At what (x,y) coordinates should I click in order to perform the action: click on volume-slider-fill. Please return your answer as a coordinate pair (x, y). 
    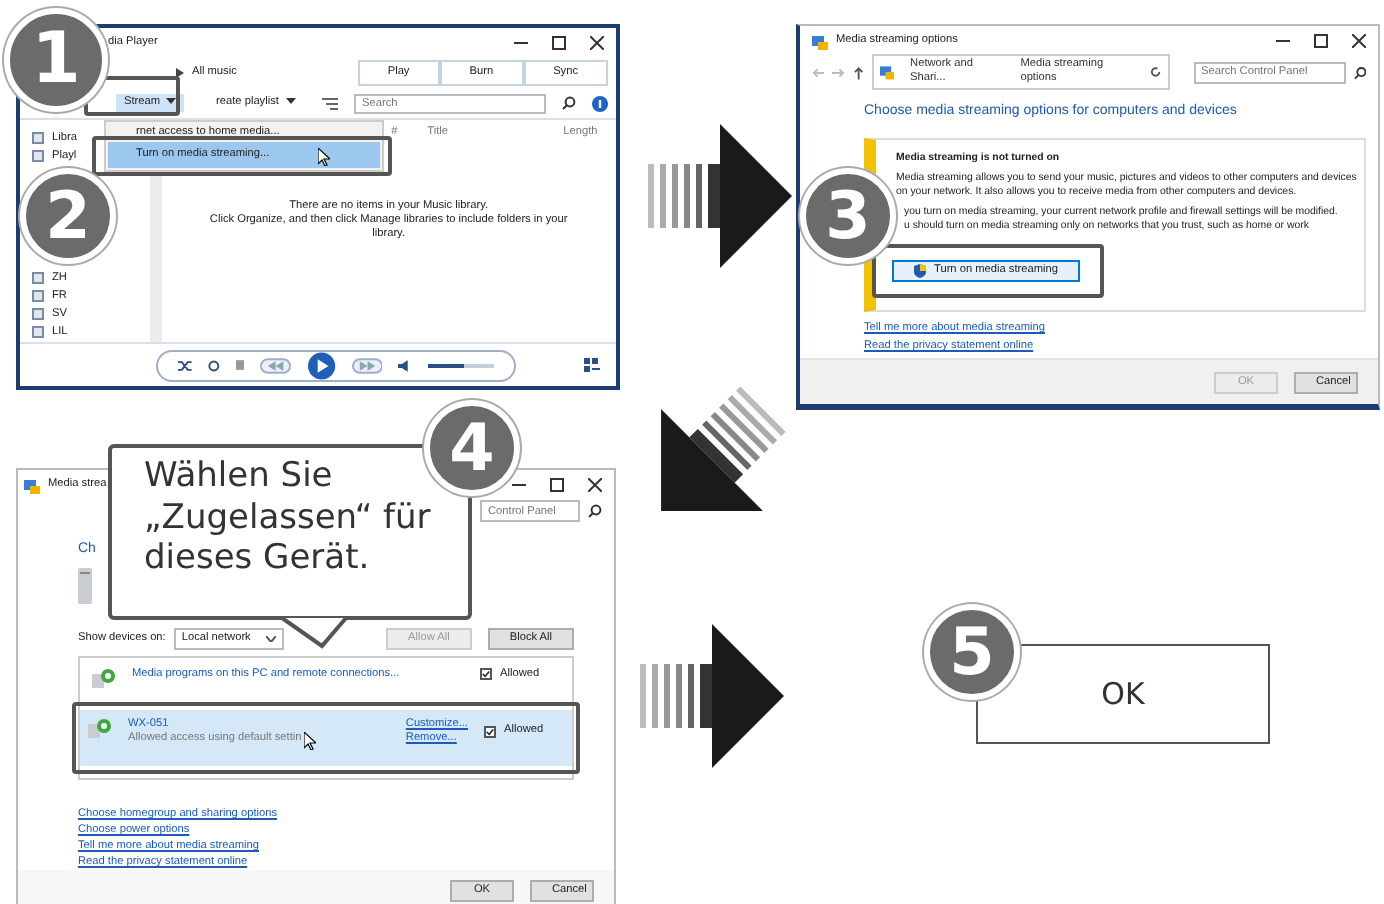
    Looking at the image, I should click on (446, 365).